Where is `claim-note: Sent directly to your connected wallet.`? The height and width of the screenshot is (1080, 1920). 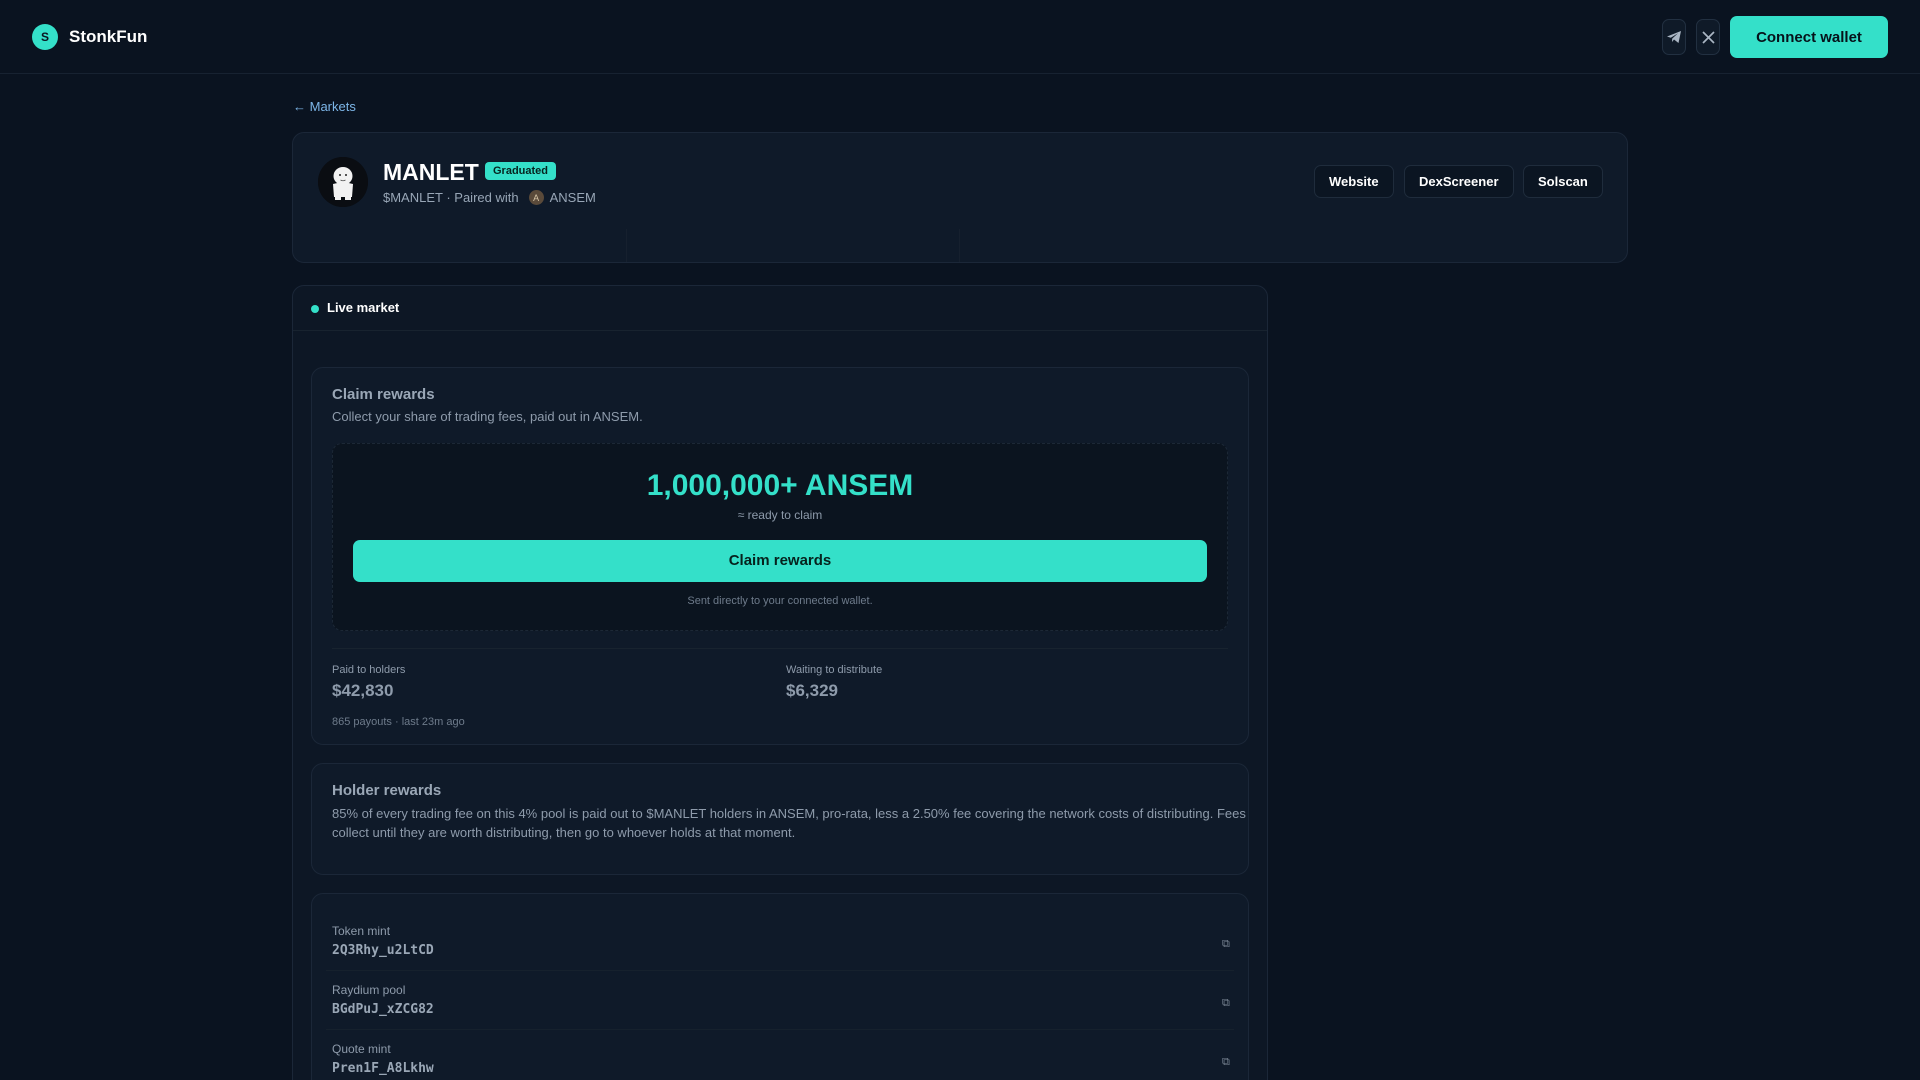
claim-note: Sent directly to your connected wallet. is located at coordinates (780, 601).